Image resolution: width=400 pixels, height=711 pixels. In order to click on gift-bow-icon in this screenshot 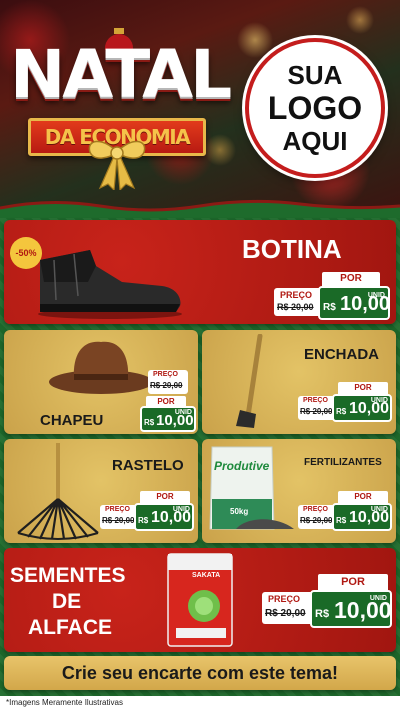, I will do `click(117, 165)`.